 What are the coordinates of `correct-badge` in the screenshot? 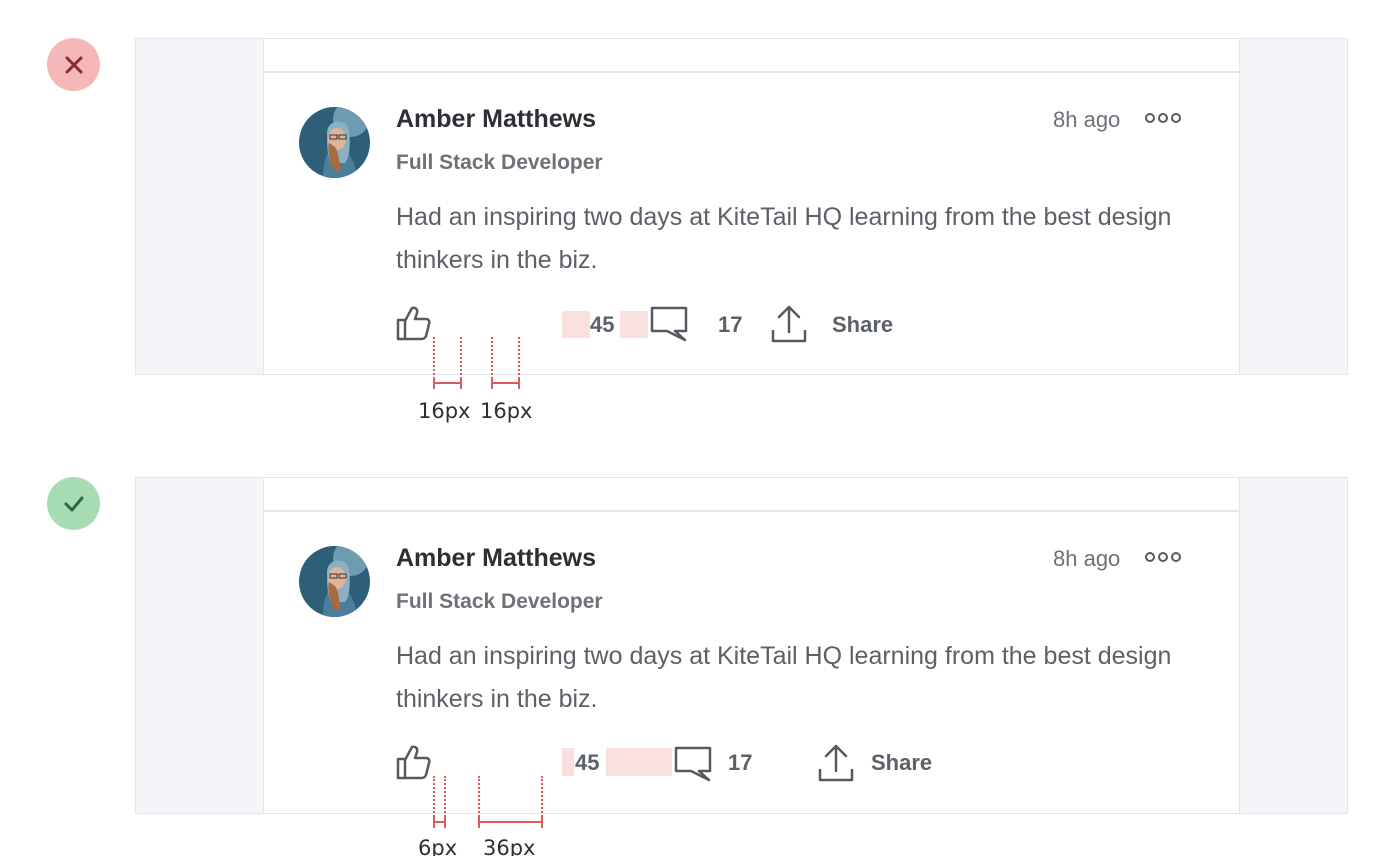 It's located at (73, 503).